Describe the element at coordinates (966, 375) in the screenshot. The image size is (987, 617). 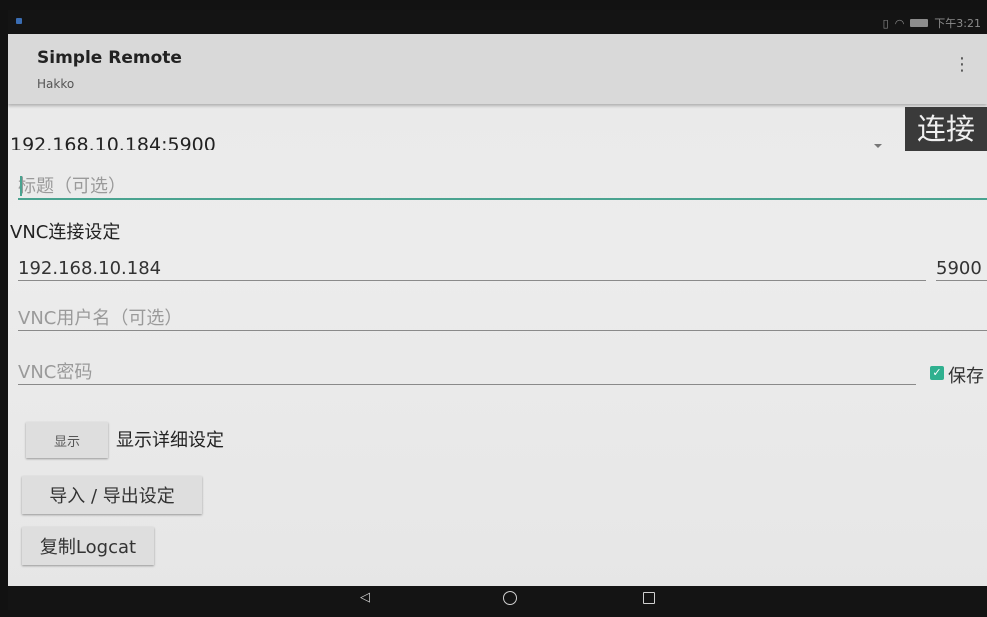
I see `save-label: 保存` at that location.